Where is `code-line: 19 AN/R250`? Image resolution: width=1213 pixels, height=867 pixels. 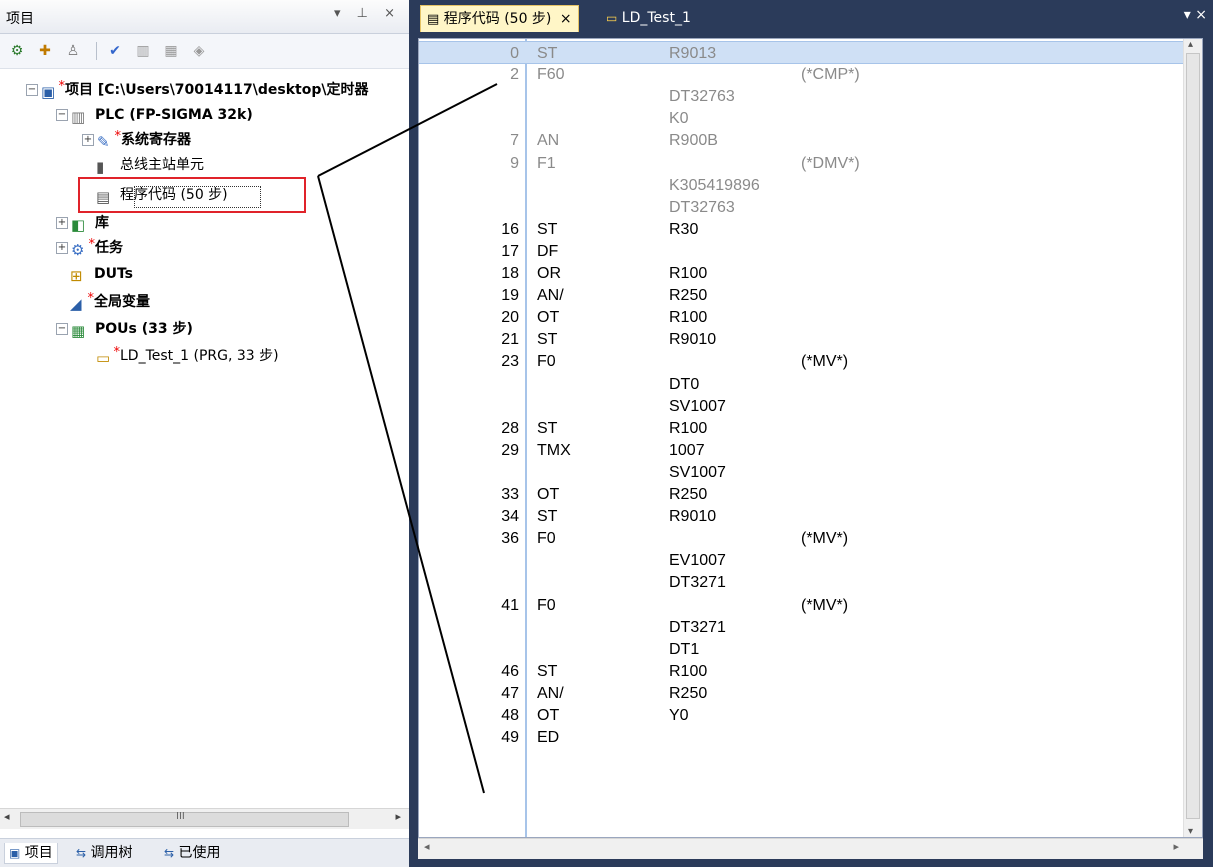
code-line: 19 AN/R250 is located at coordinates (801, 295).